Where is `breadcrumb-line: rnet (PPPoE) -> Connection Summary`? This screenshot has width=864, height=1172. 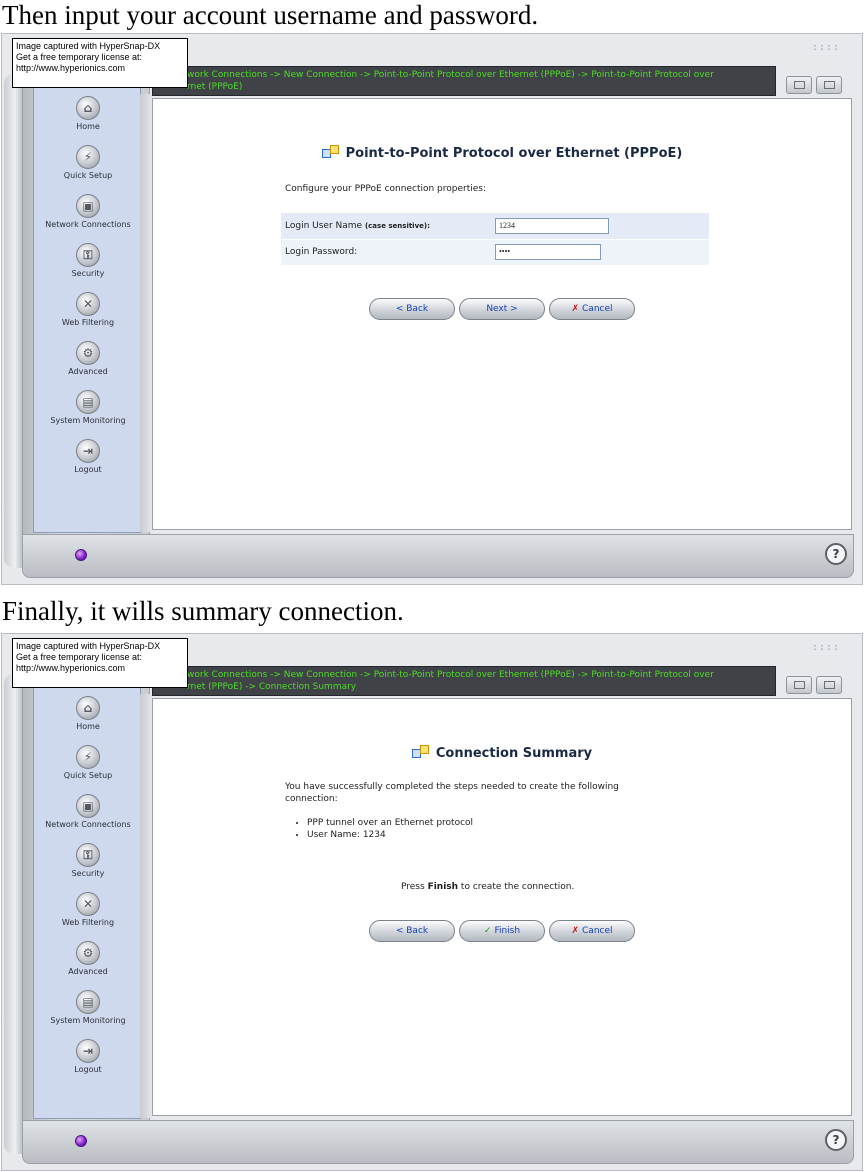
breadcrumb-line: rnet (PPPoE) -> Connection Summary is located at coordinates (272, 687).